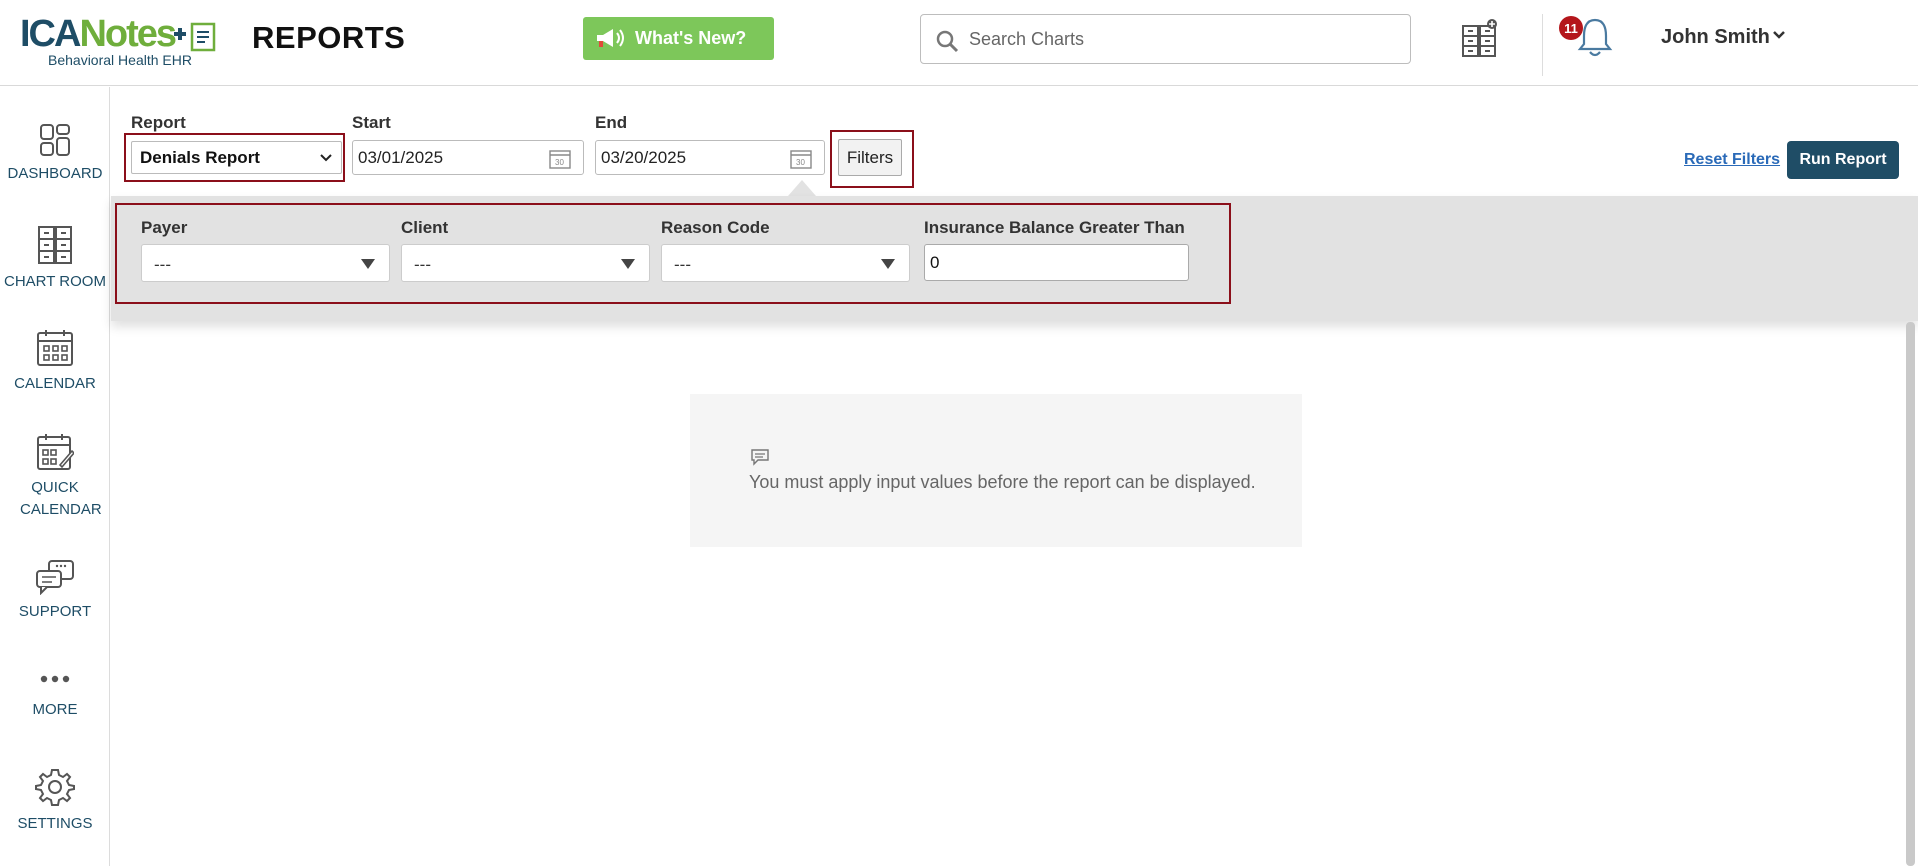 This screenshot has width=1918, height=866. I want to click on sidebar-label: SUPPORT, so click(55, 611).